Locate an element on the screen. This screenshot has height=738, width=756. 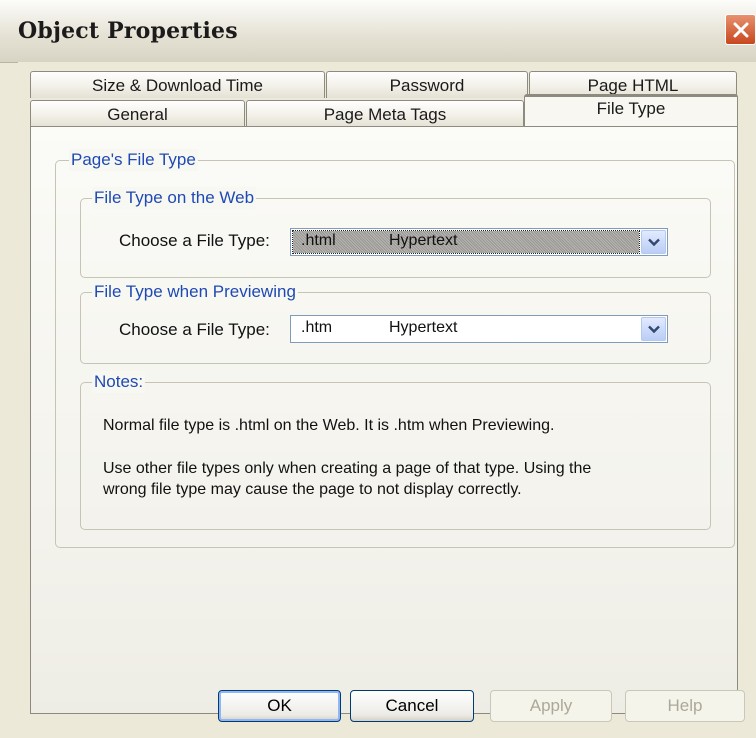
close-button is located at coordinates (740, 29).